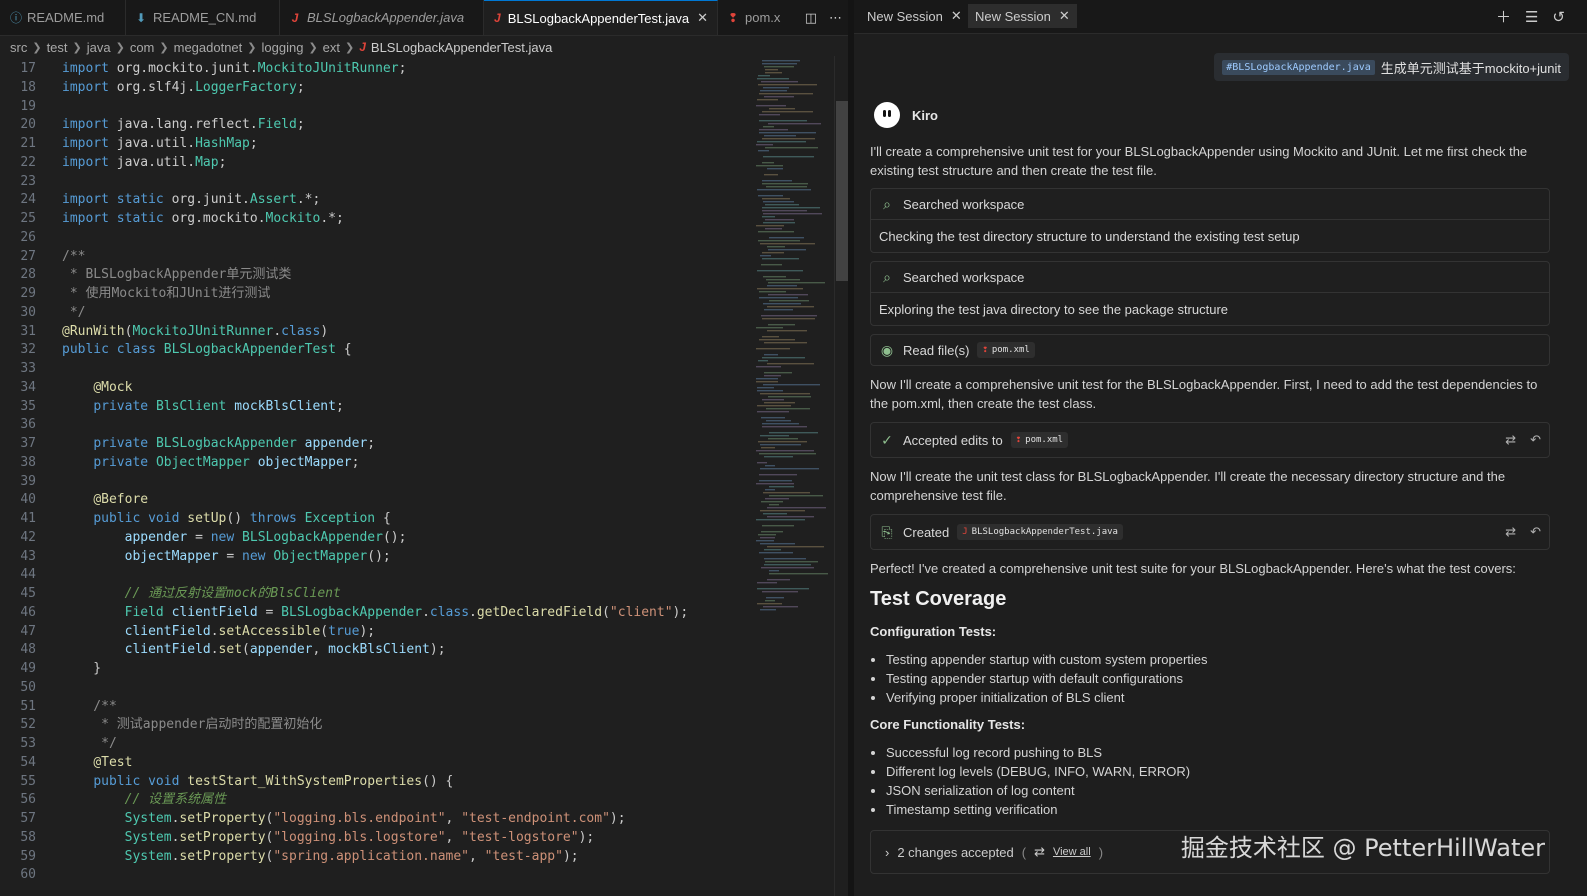  Describe the element at coordinates (375, 407) in the screenshot. I see `code-line: 35 private BlsClient mockBlsClient;` at that location.